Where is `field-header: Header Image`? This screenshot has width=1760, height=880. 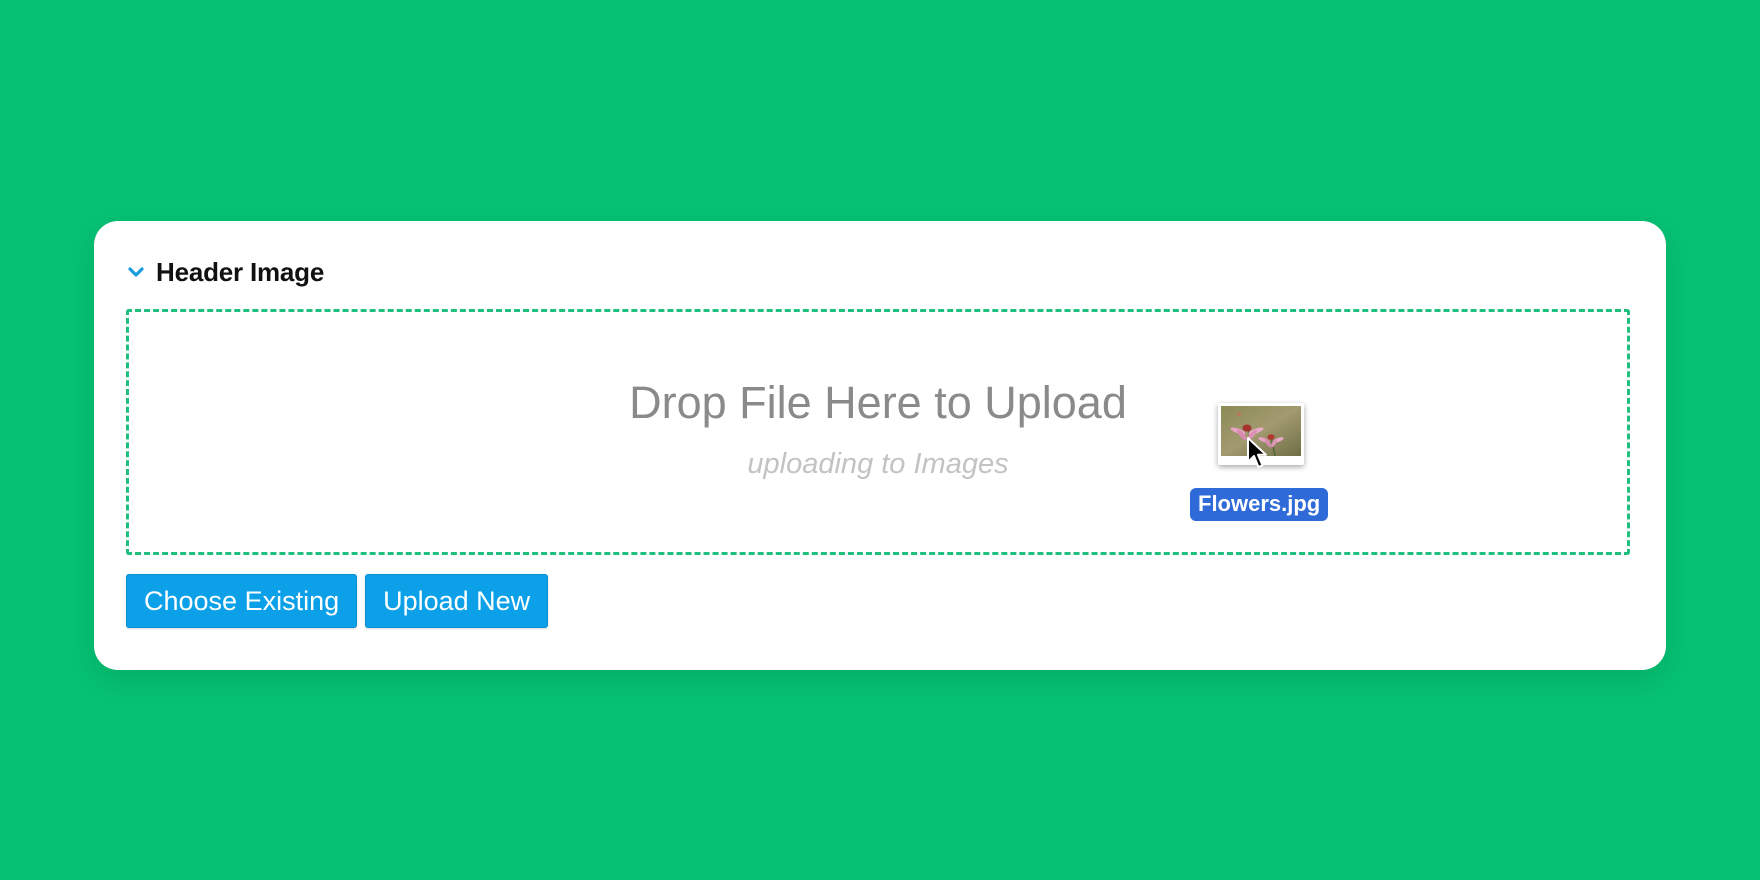
field-header: Header Image is located at coordinates (225, 272).